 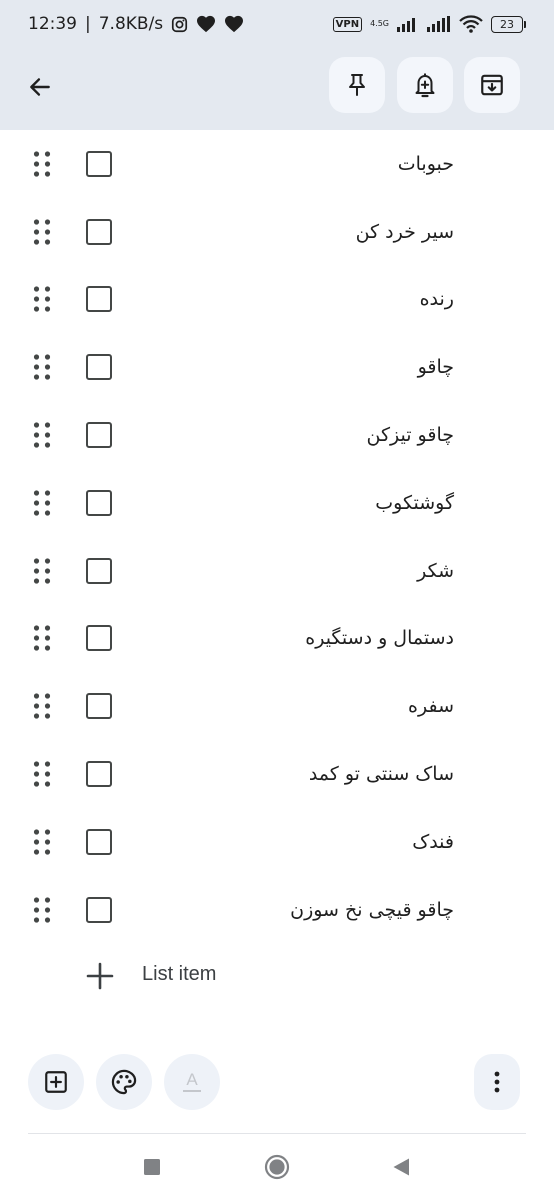 What do you see at coordinates (381, 774) in the screenshot?
I see `item-text: ساک سنتی تو کمد` at bounding box center [381, 774].